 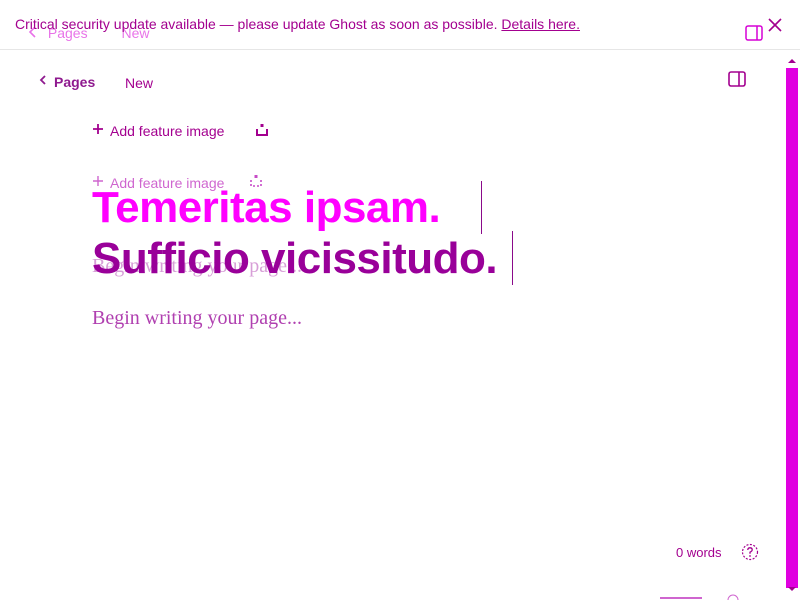 I want to click on plus-icon, so click(x=98, y=131).